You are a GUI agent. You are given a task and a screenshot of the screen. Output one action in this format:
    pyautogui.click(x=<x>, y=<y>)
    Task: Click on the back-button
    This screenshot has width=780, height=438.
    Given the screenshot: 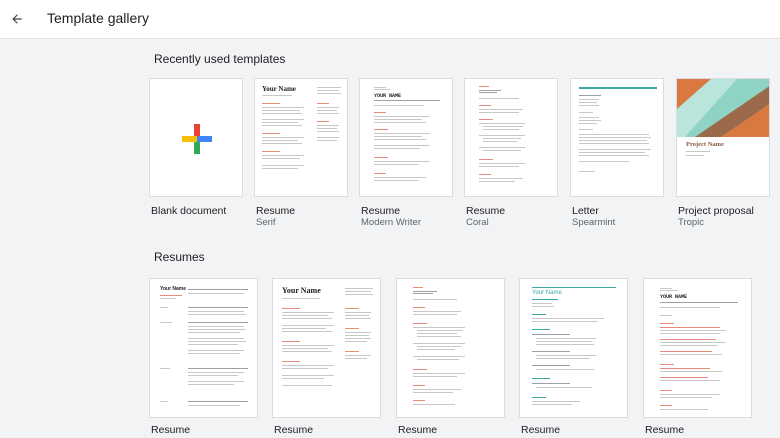 What is the action you would take?
    pyautogui.click(x=17, y=19)
    